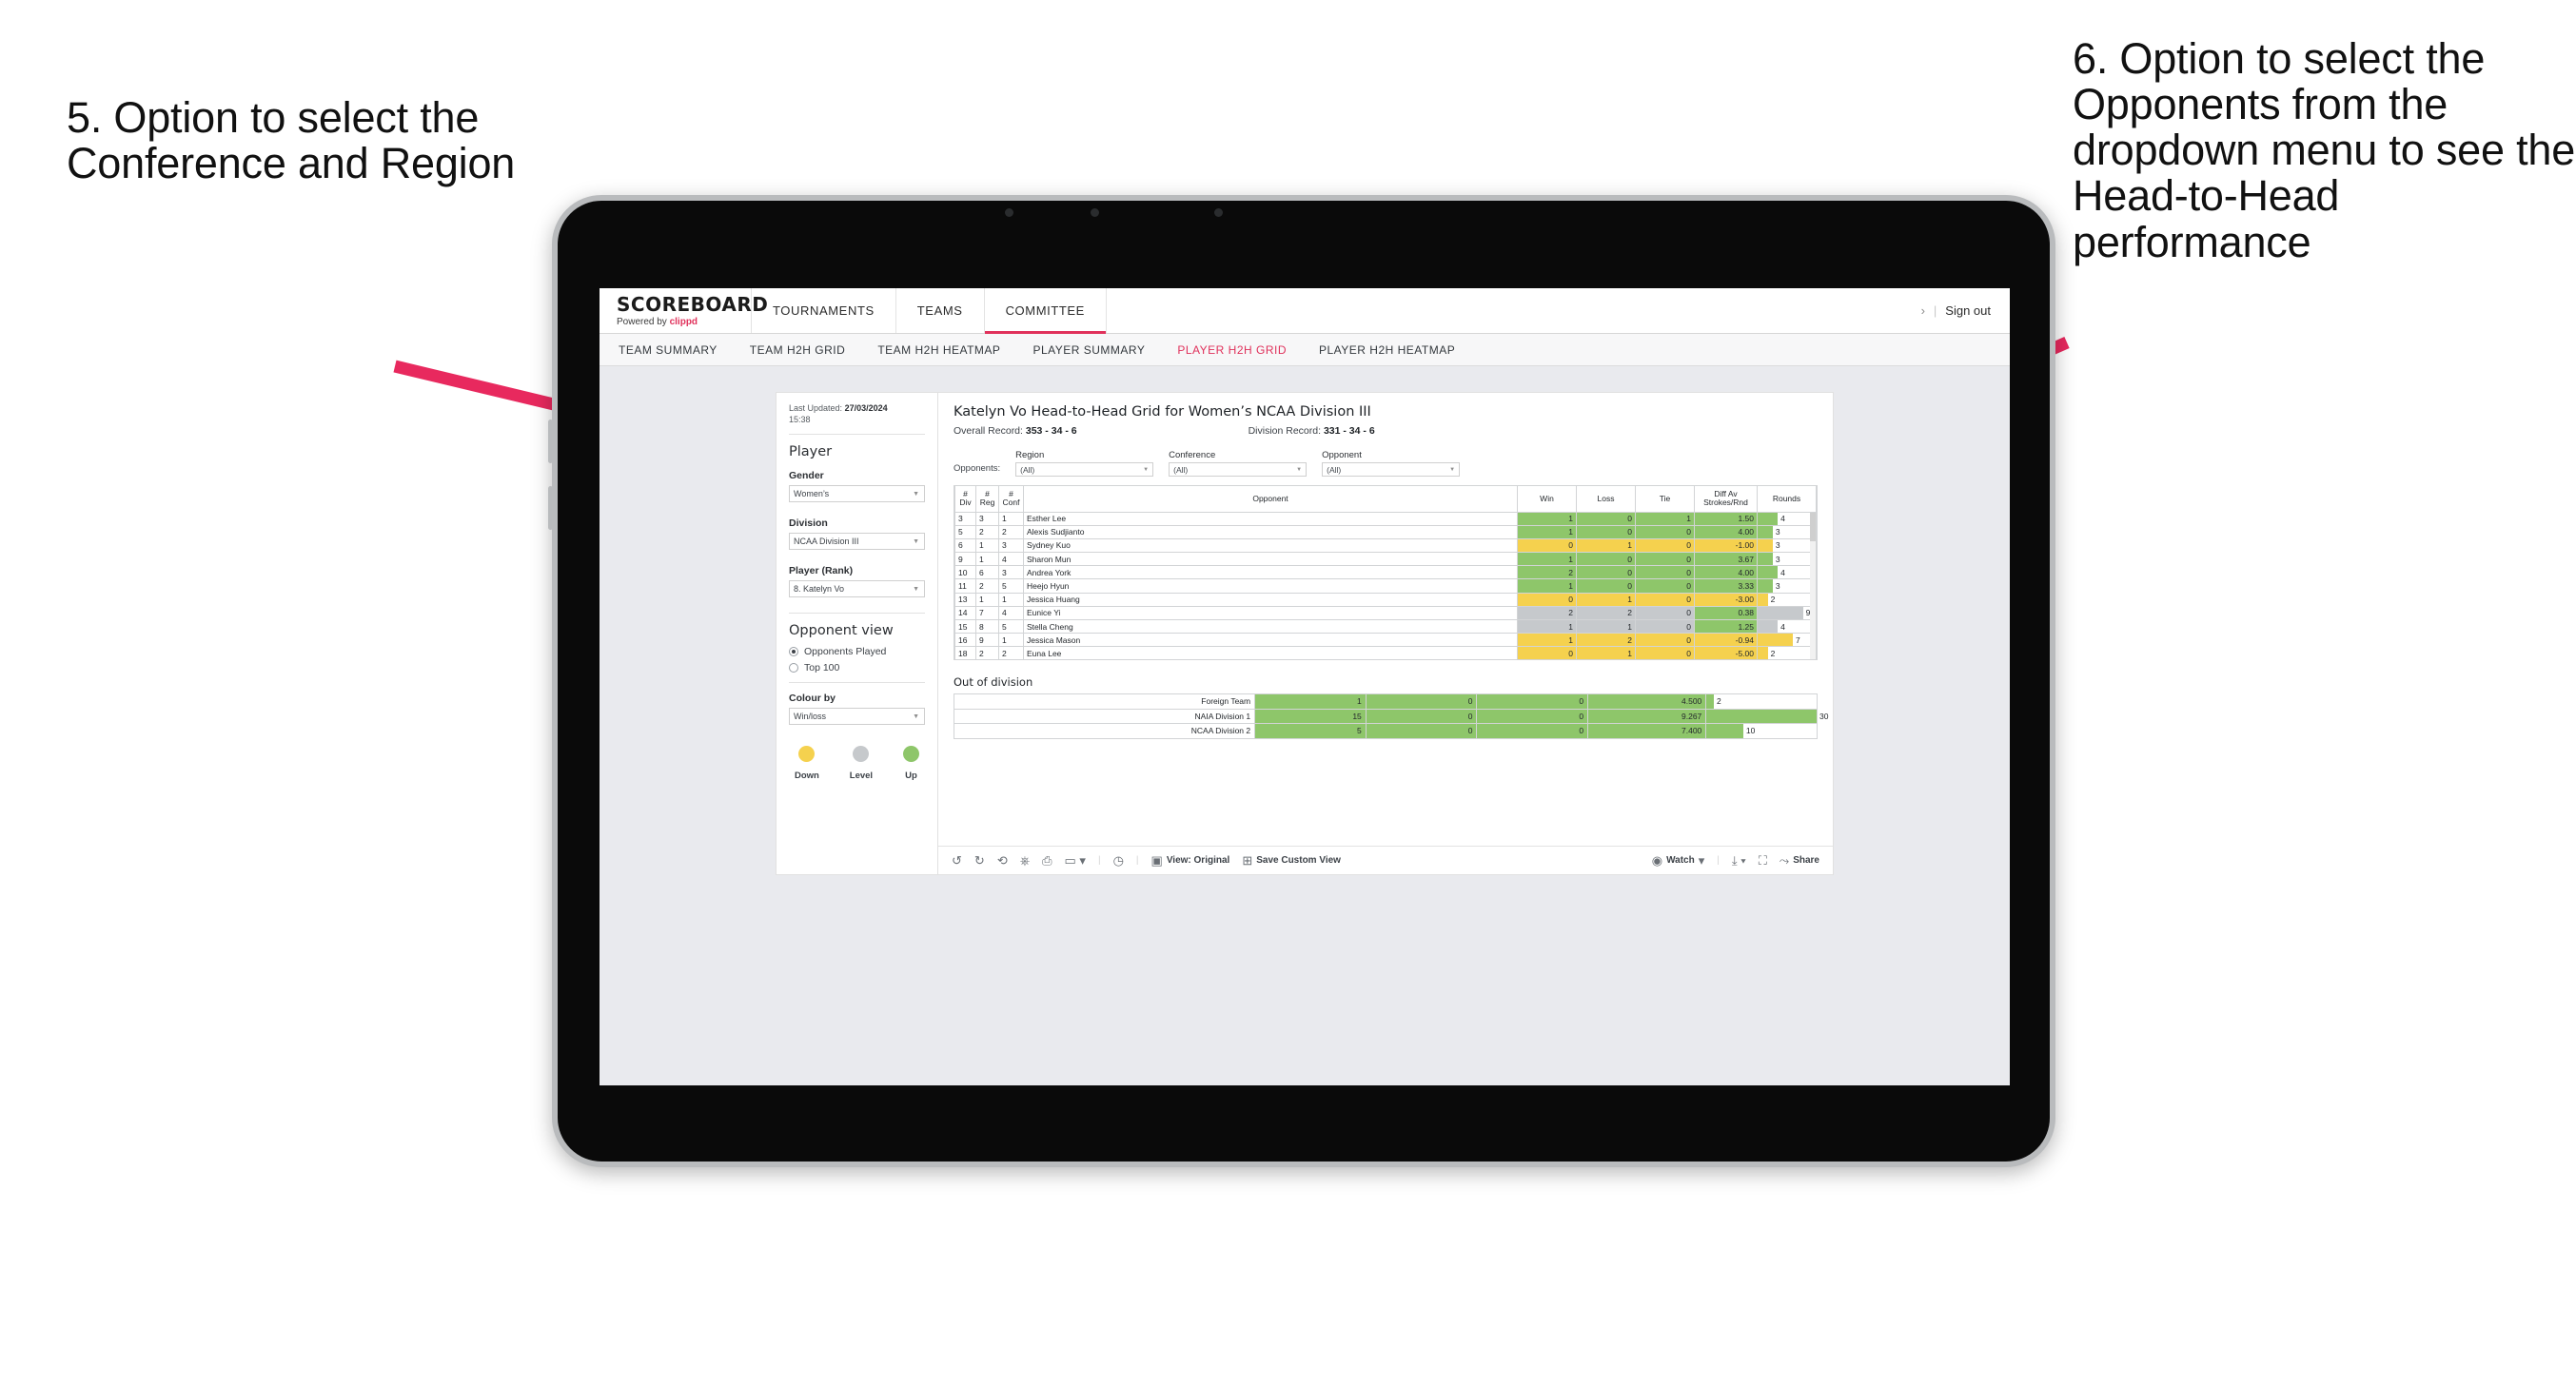  What do you see at coordinates (1739, 860) in the screenshot?
I see `download-icon: ⤓ ▾` at bounding box center [1739, 860].